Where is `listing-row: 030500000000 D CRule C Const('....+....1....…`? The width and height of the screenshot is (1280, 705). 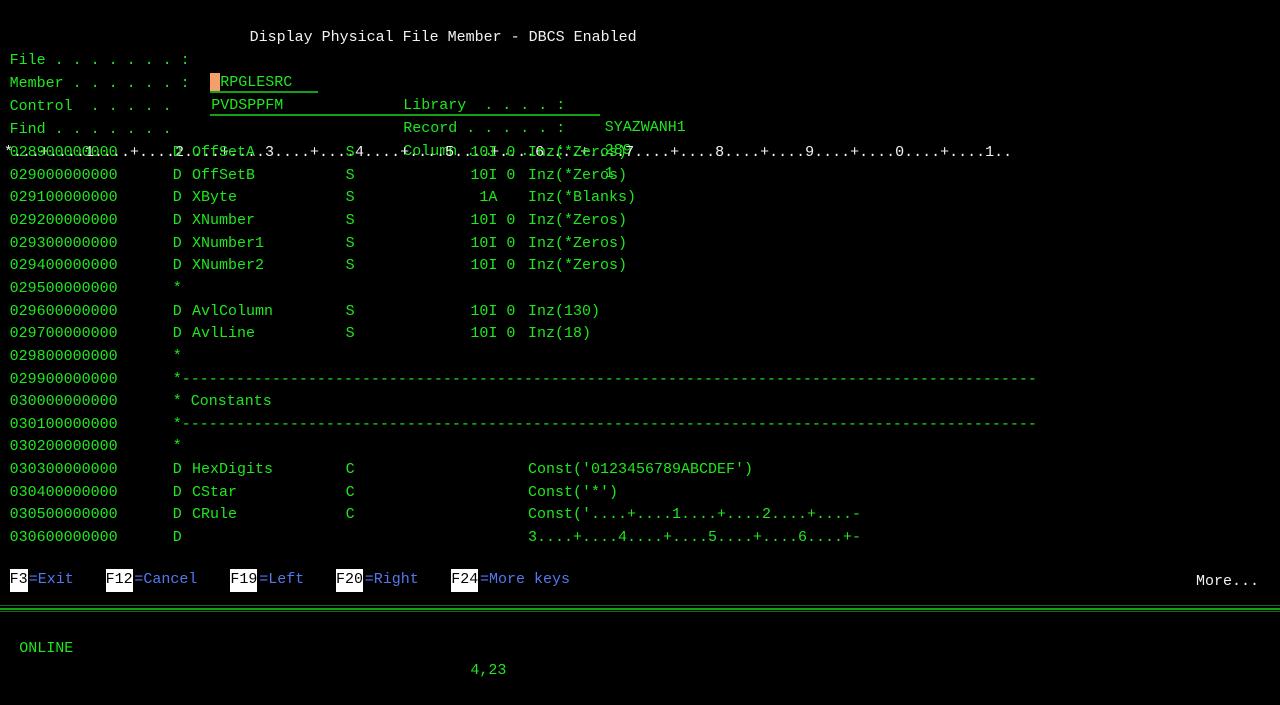
listing-row: 030500000000 D CRule C Const('....+....1....… is located at coordinates (640, 515).